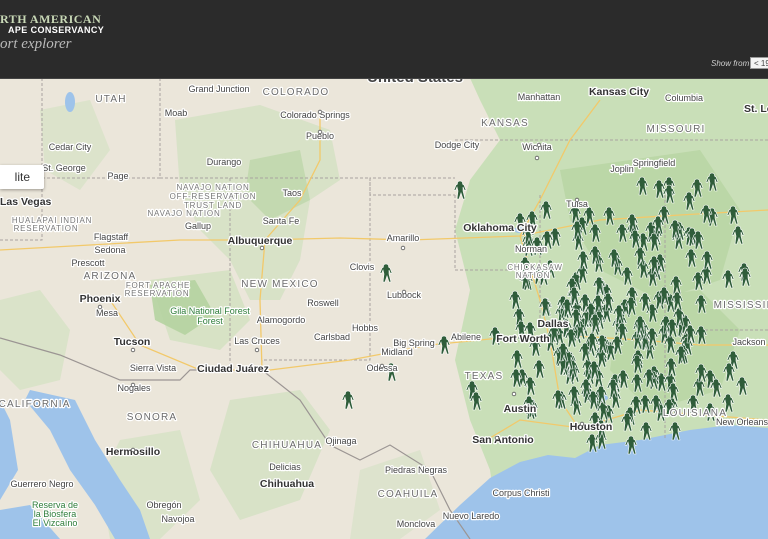 The width and height of the screenshot is (768, 539). What do you see at coordinates (730, 63) in the screenshot?
I see `show-from-label: Show from` at bounding box center [730, 63].